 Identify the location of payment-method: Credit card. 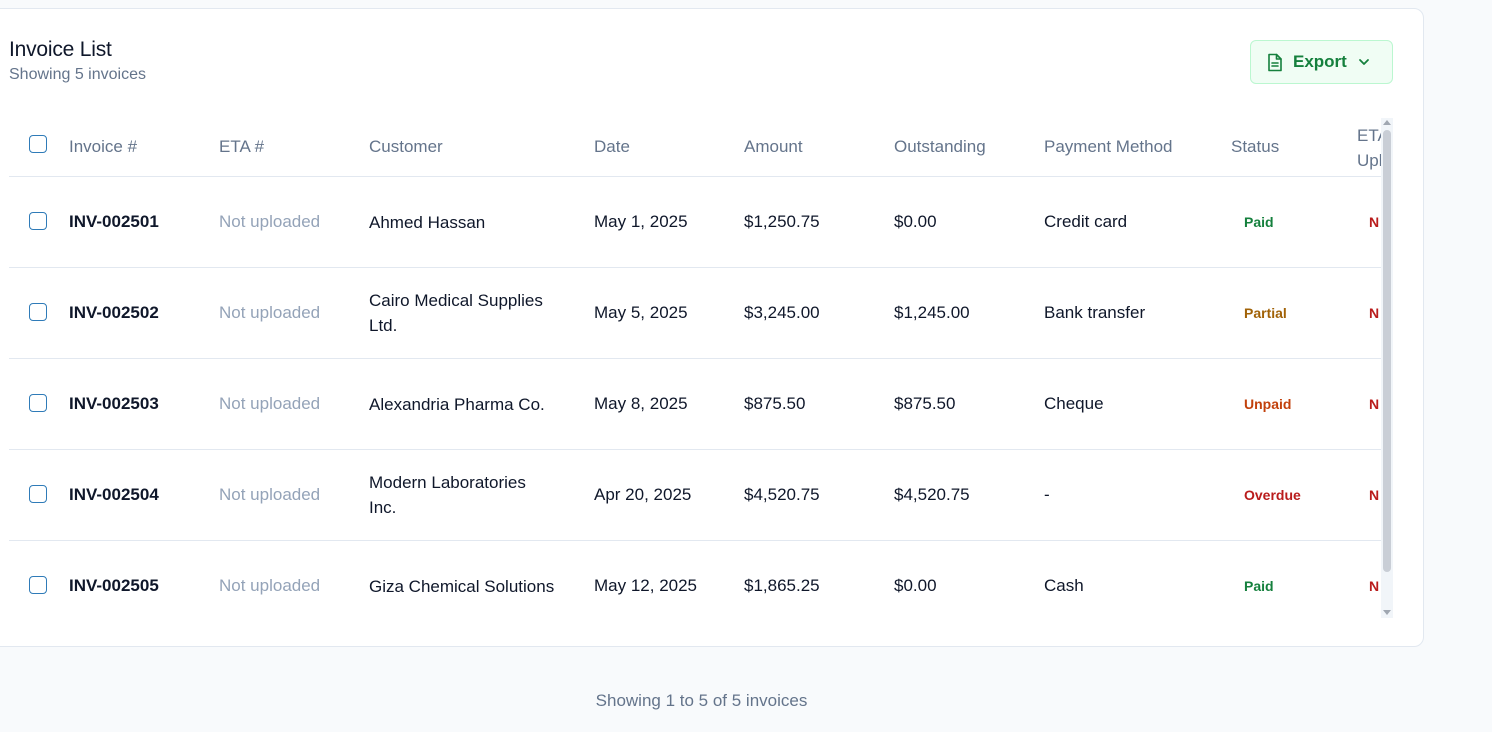
(1086, 221).